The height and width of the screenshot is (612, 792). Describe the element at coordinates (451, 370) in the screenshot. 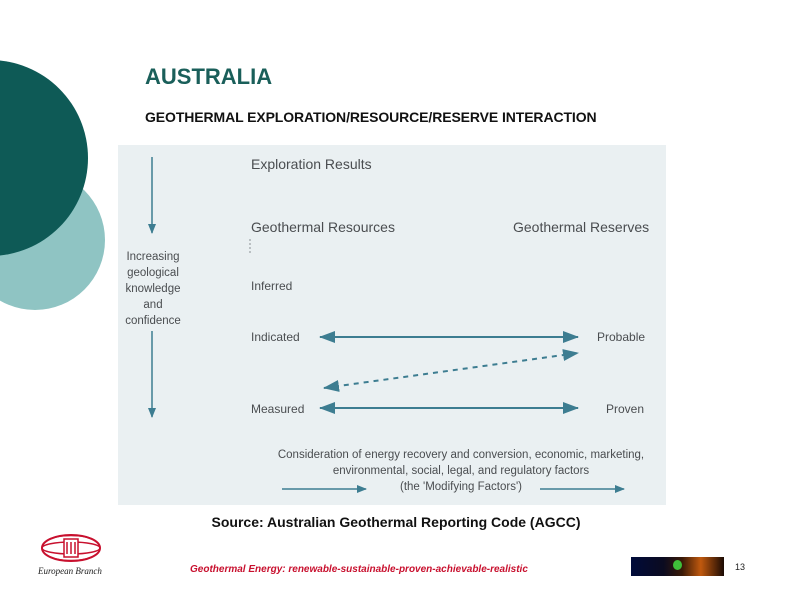

I see `dashed-diagonal-arrow` at that location.